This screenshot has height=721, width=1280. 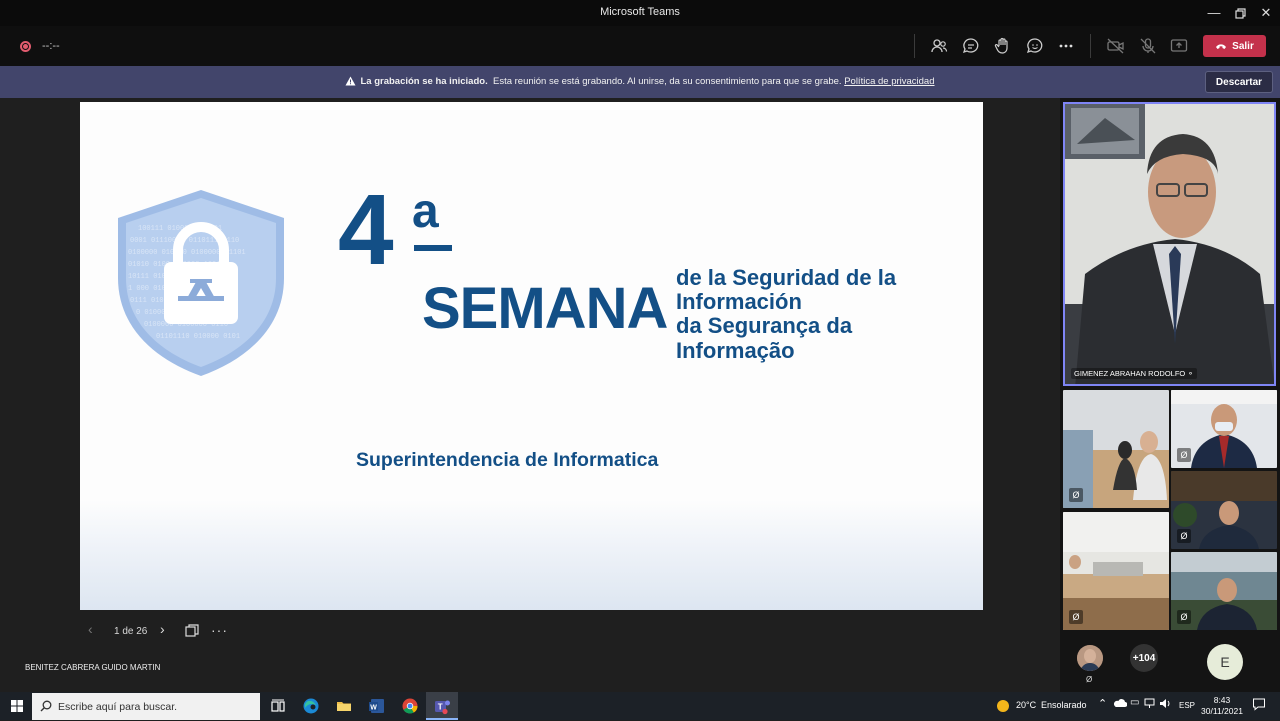 I want to click on participant-tile-office: Ø, so click(x=1116, y=571).